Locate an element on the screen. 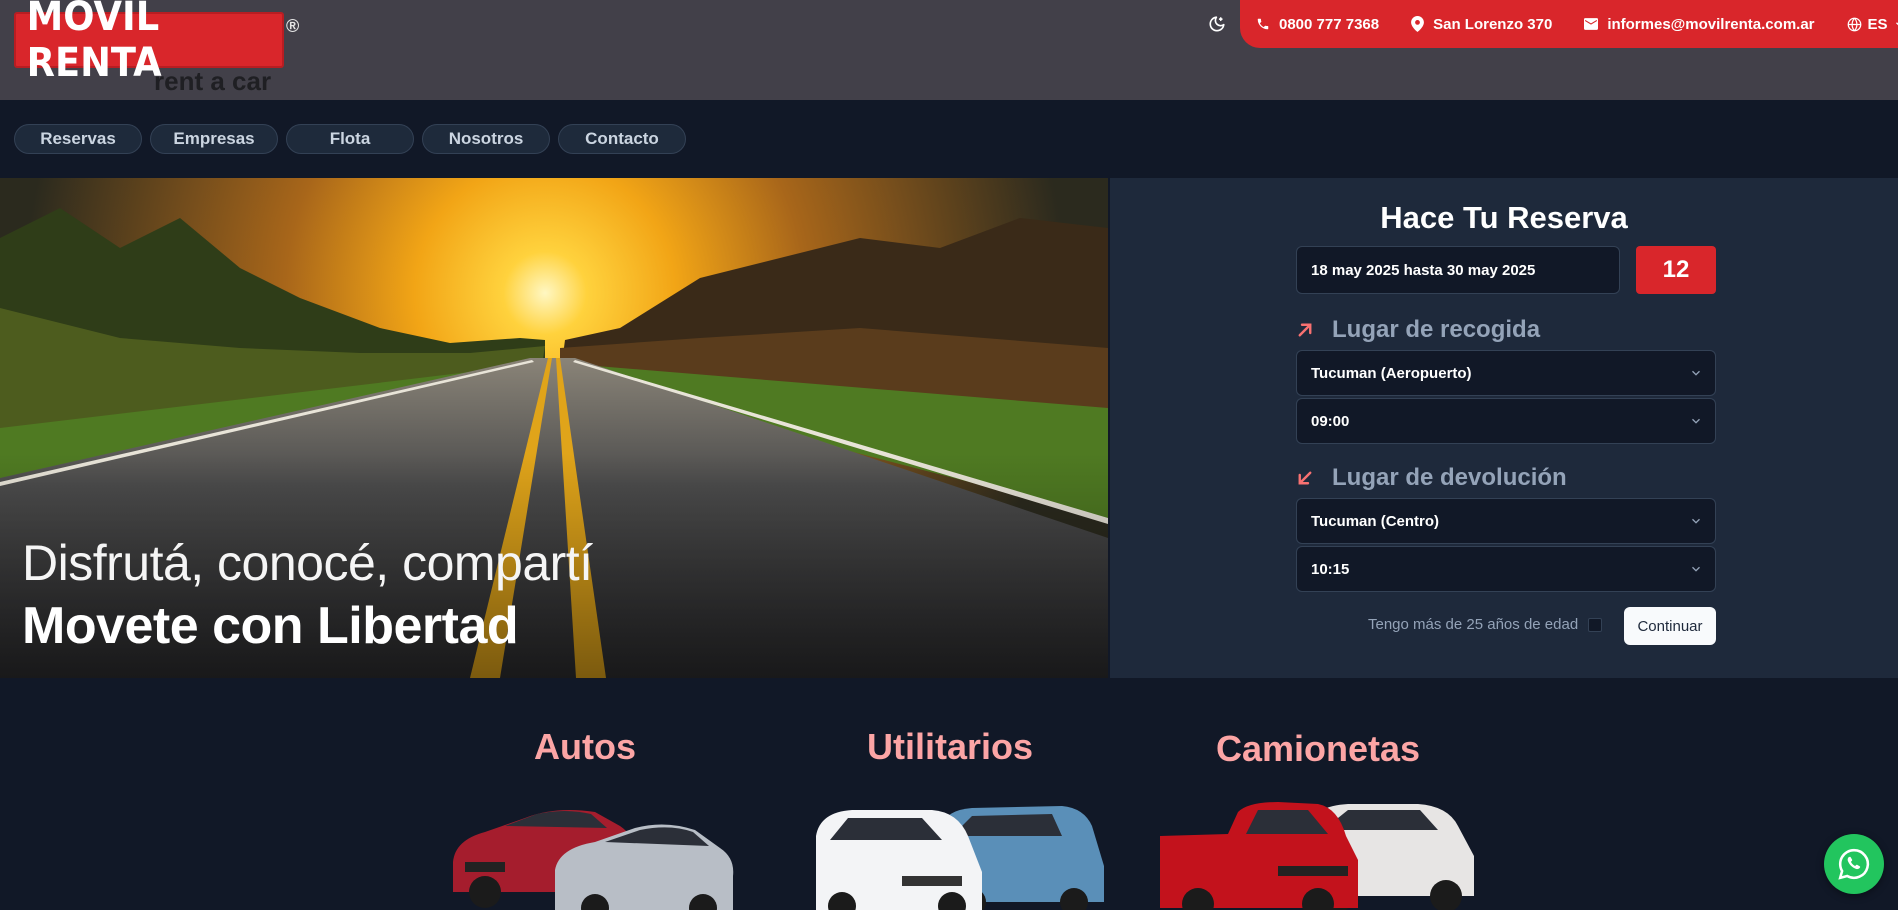 This screenshot has width=1898, height=910. pickup-time-select: 09:00 is located at coordinates (1506, 421).